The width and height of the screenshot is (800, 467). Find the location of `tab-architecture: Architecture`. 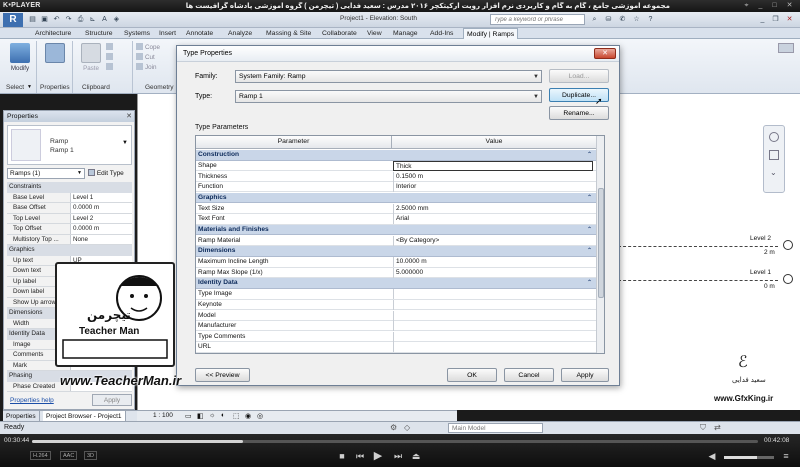

tab-architecture: Architecture is located at coordinates (53, 33).